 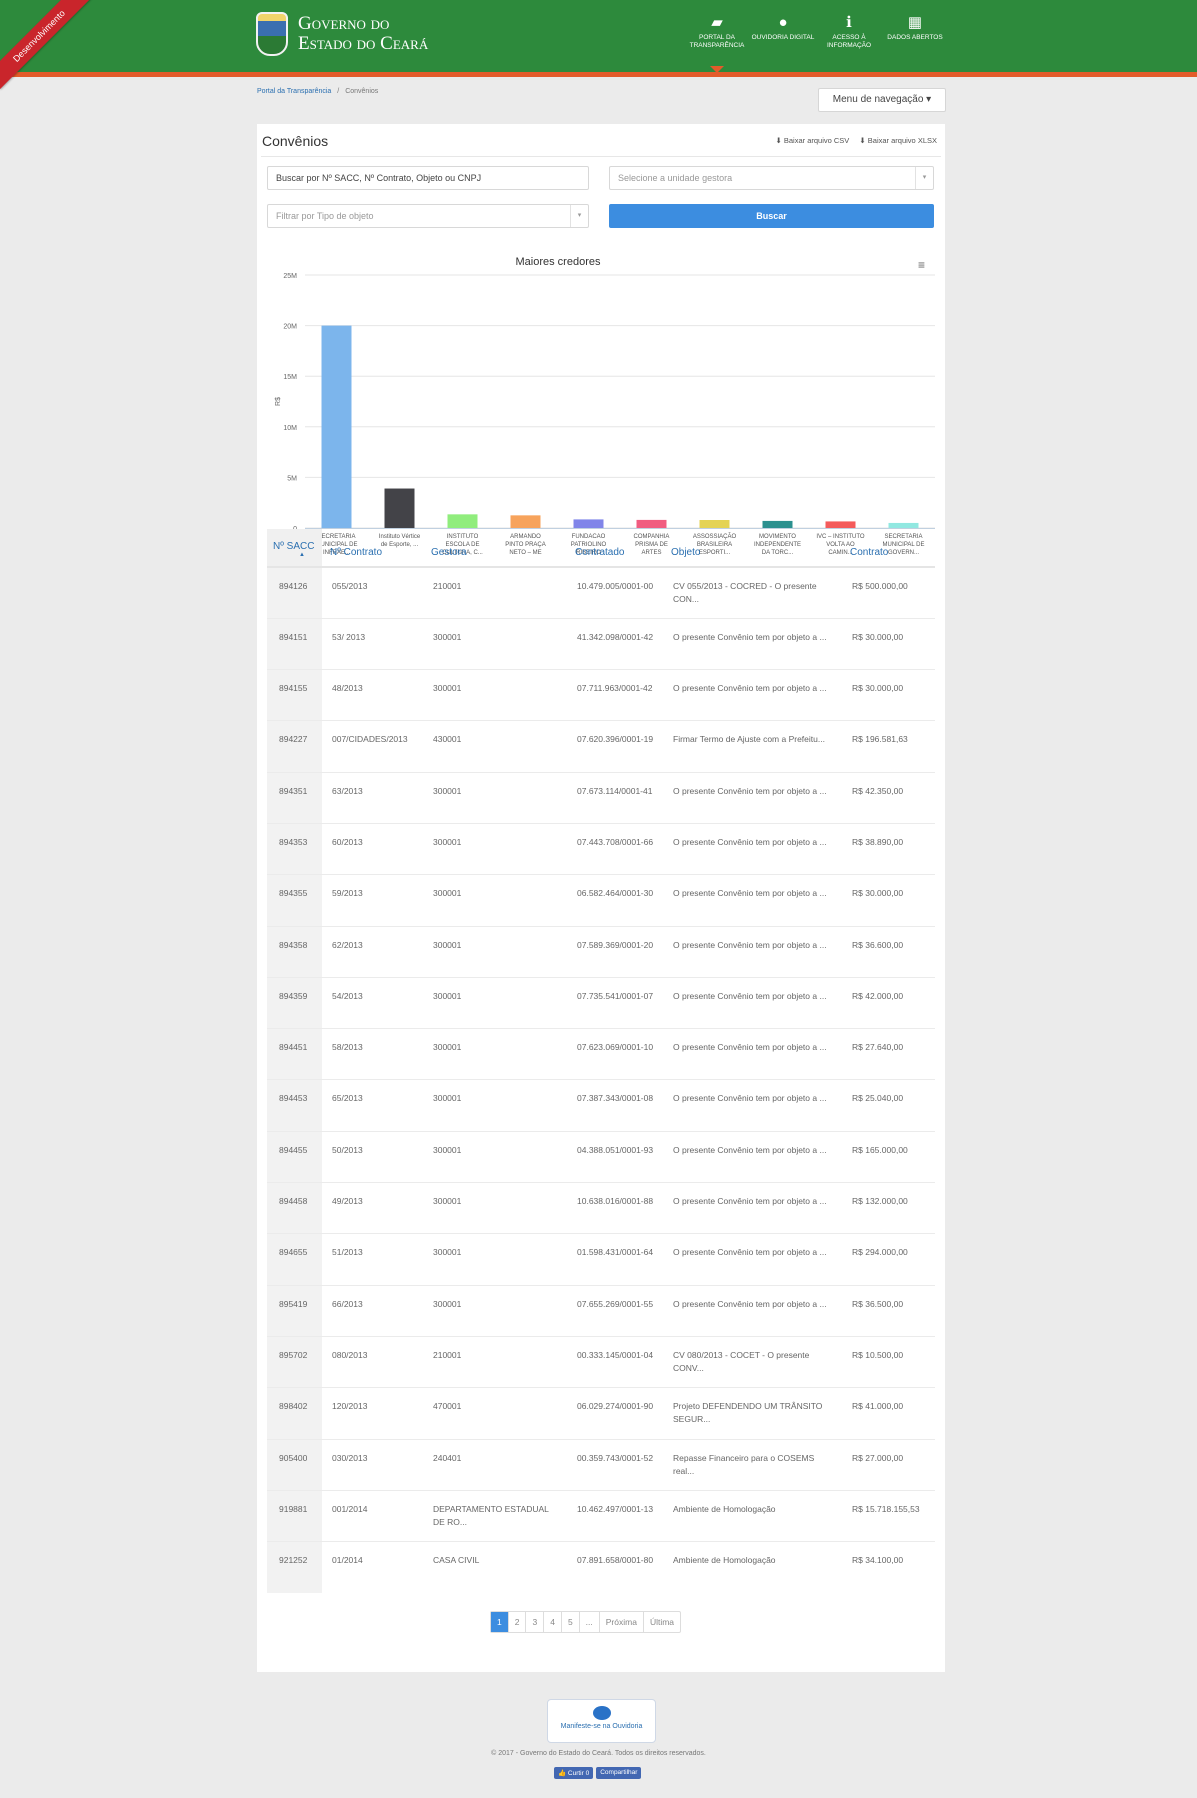 What do you see at coordinates (372, 1310) in the screenshot?
I see `table-cell: 66/2013` at bounding box center [372, 1310].